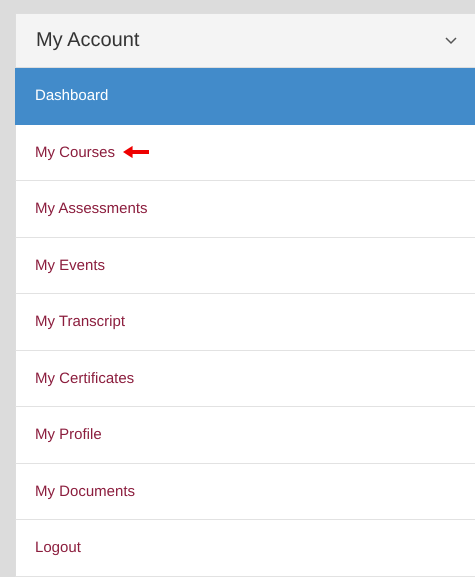 The width and height of the screenshot is (475, 577). Describe the element at coordinates (451, 40) in the screenshot. I see `chevron-down-icon` at that location.